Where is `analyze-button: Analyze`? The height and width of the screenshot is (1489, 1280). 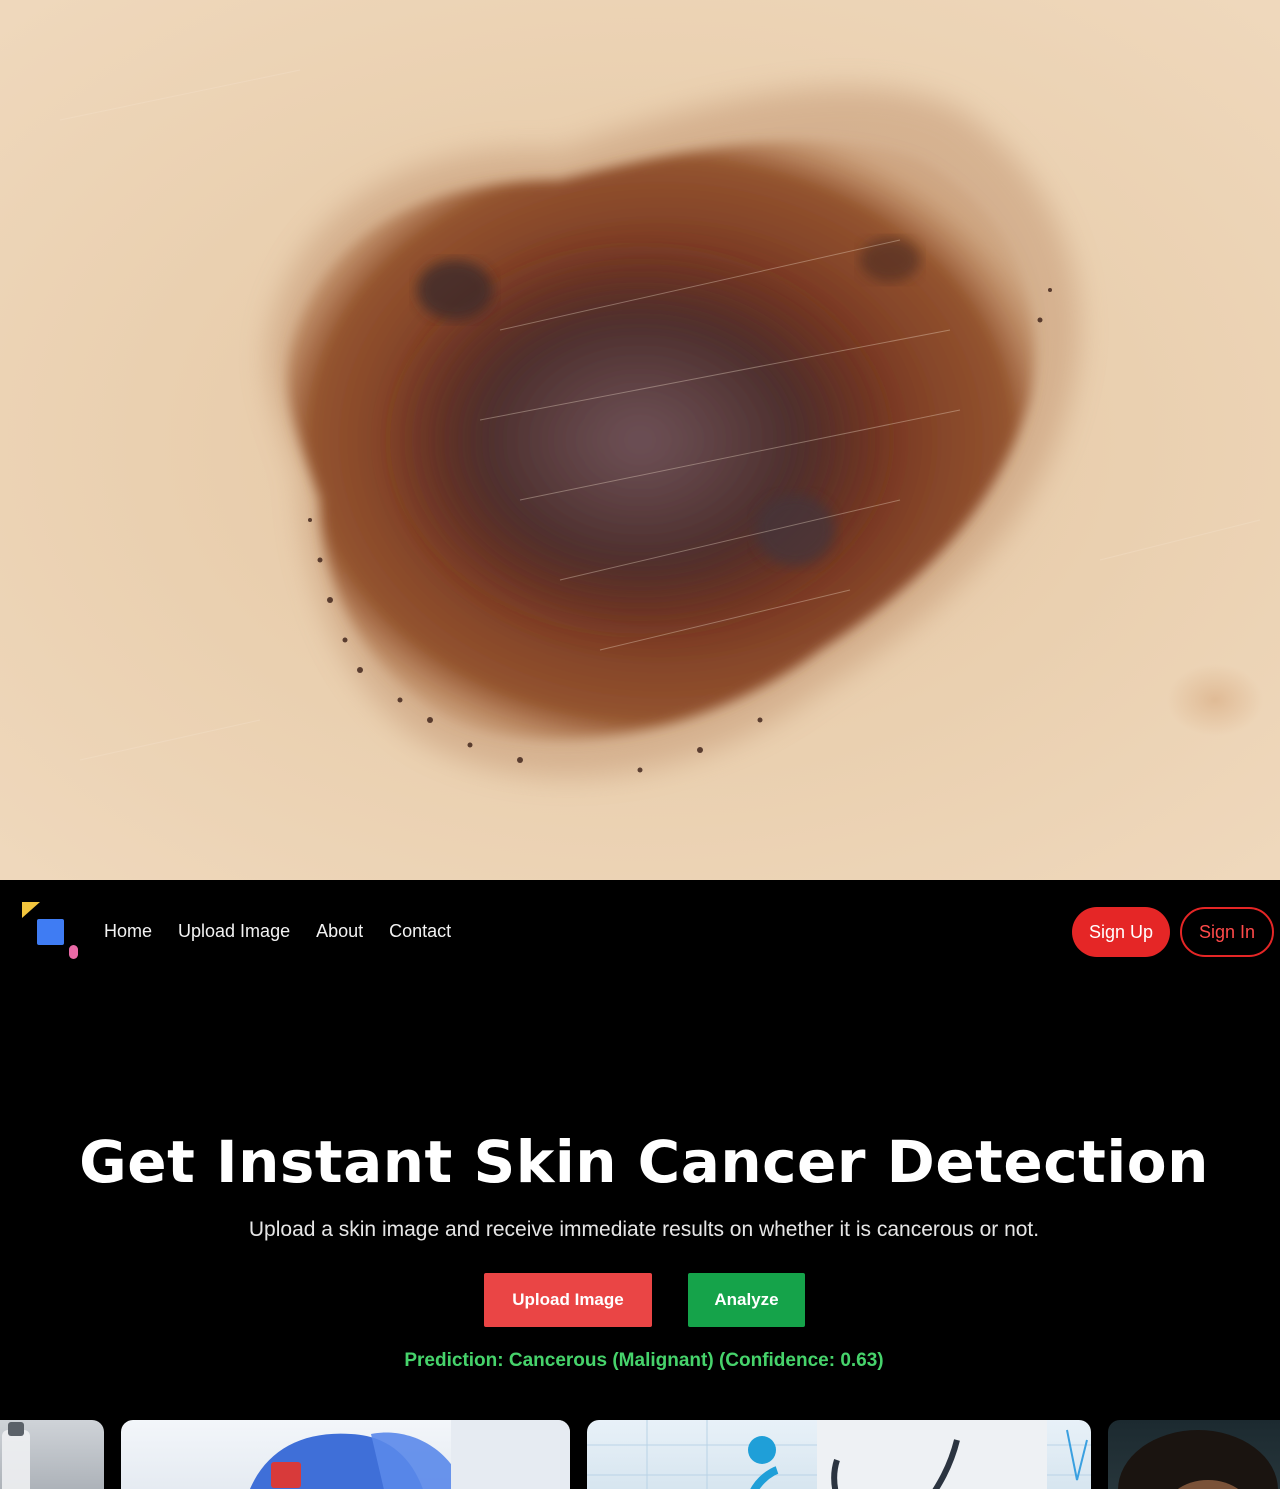 analyze-button: Analyze is located at coordinates (746, 1300).